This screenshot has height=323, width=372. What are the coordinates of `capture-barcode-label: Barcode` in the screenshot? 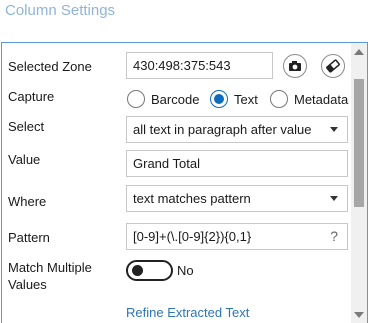 It's located at (175, 99).